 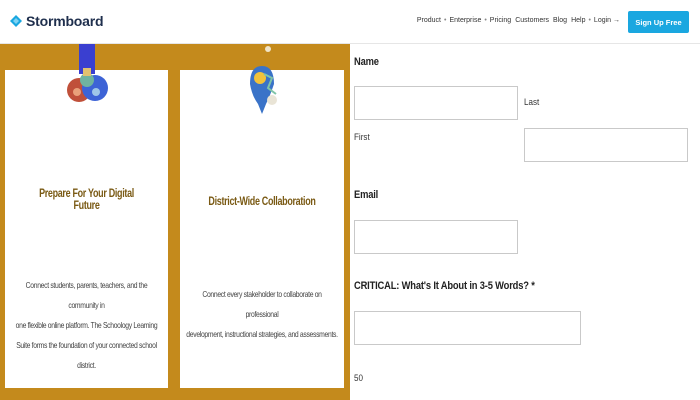 What do you see at coordinates (606, 145) in the screenshot?
I see `last-name-input` at bounding box center [606, 145].